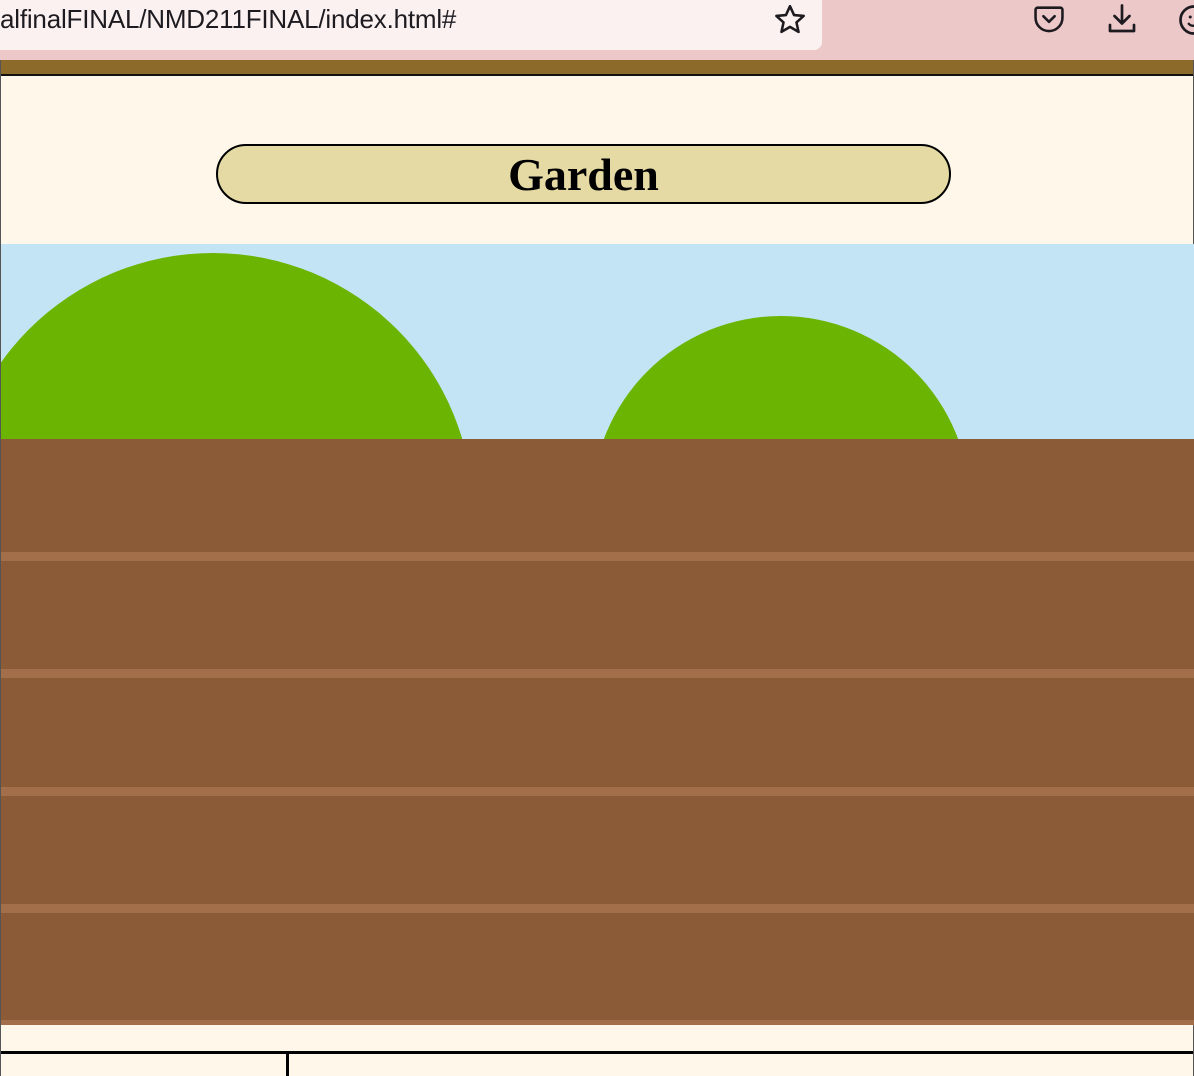  Describe the element at coordinates (237, 346) in the screenshot. I see `bush-left` at that location.